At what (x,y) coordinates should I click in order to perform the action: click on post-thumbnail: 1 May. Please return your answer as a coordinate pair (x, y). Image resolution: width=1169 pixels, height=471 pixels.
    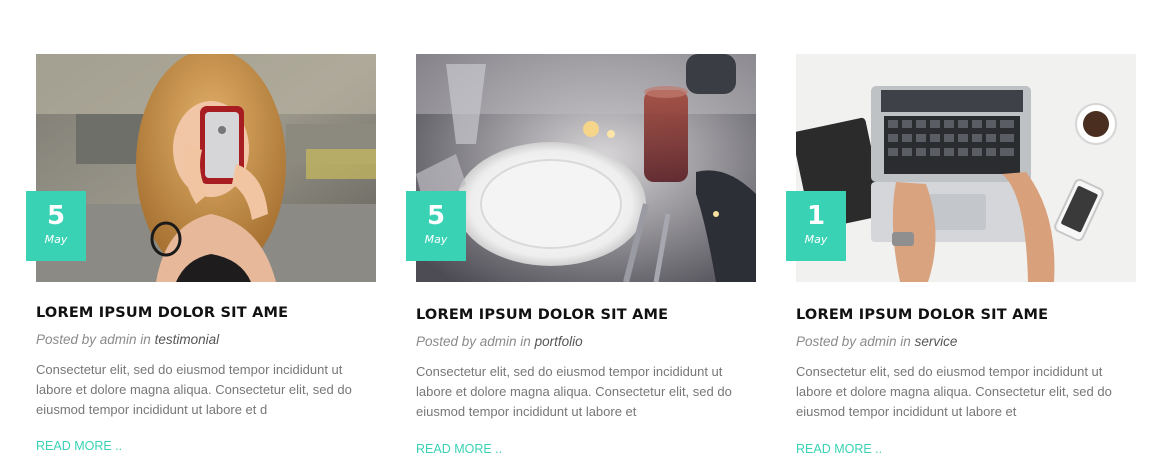
    Looking at the image, I should click on (961, 168).